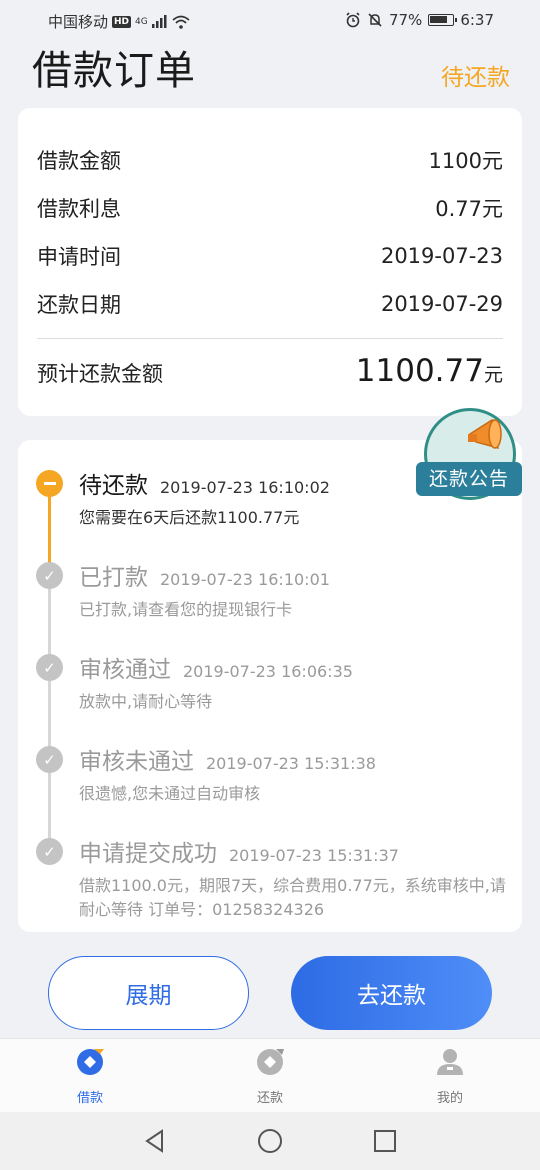  What do you see at coordinates (181, 22) in the screenshot?
I see `wifi-icon` at bounding box center [181, 22].